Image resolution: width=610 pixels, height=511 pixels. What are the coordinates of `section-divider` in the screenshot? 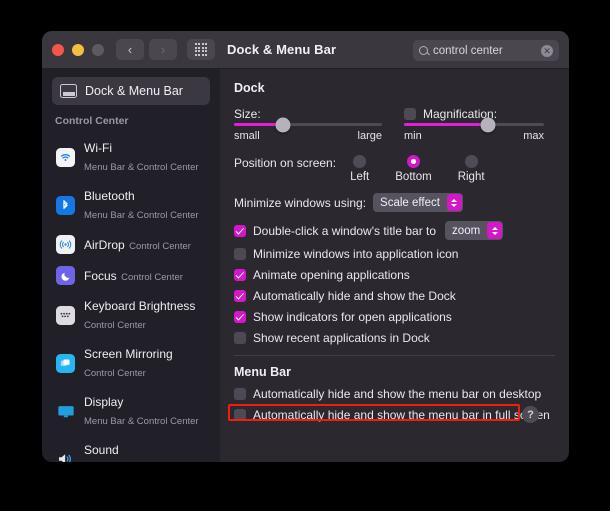 It's located at (394, 355).